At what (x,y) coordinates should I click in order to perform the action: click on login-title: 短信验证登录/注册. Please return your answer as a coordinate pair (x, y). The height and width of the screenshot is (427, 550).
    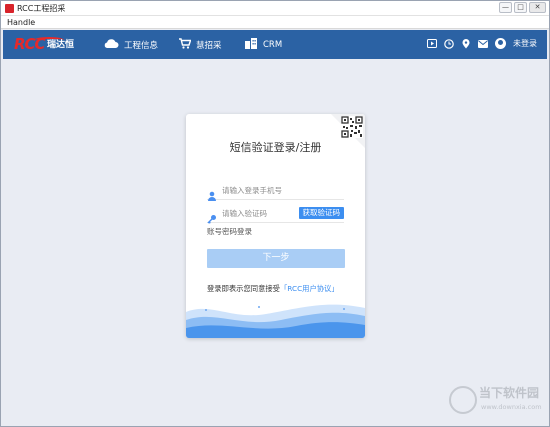
    Looking at the image, I should click on (275, 147).